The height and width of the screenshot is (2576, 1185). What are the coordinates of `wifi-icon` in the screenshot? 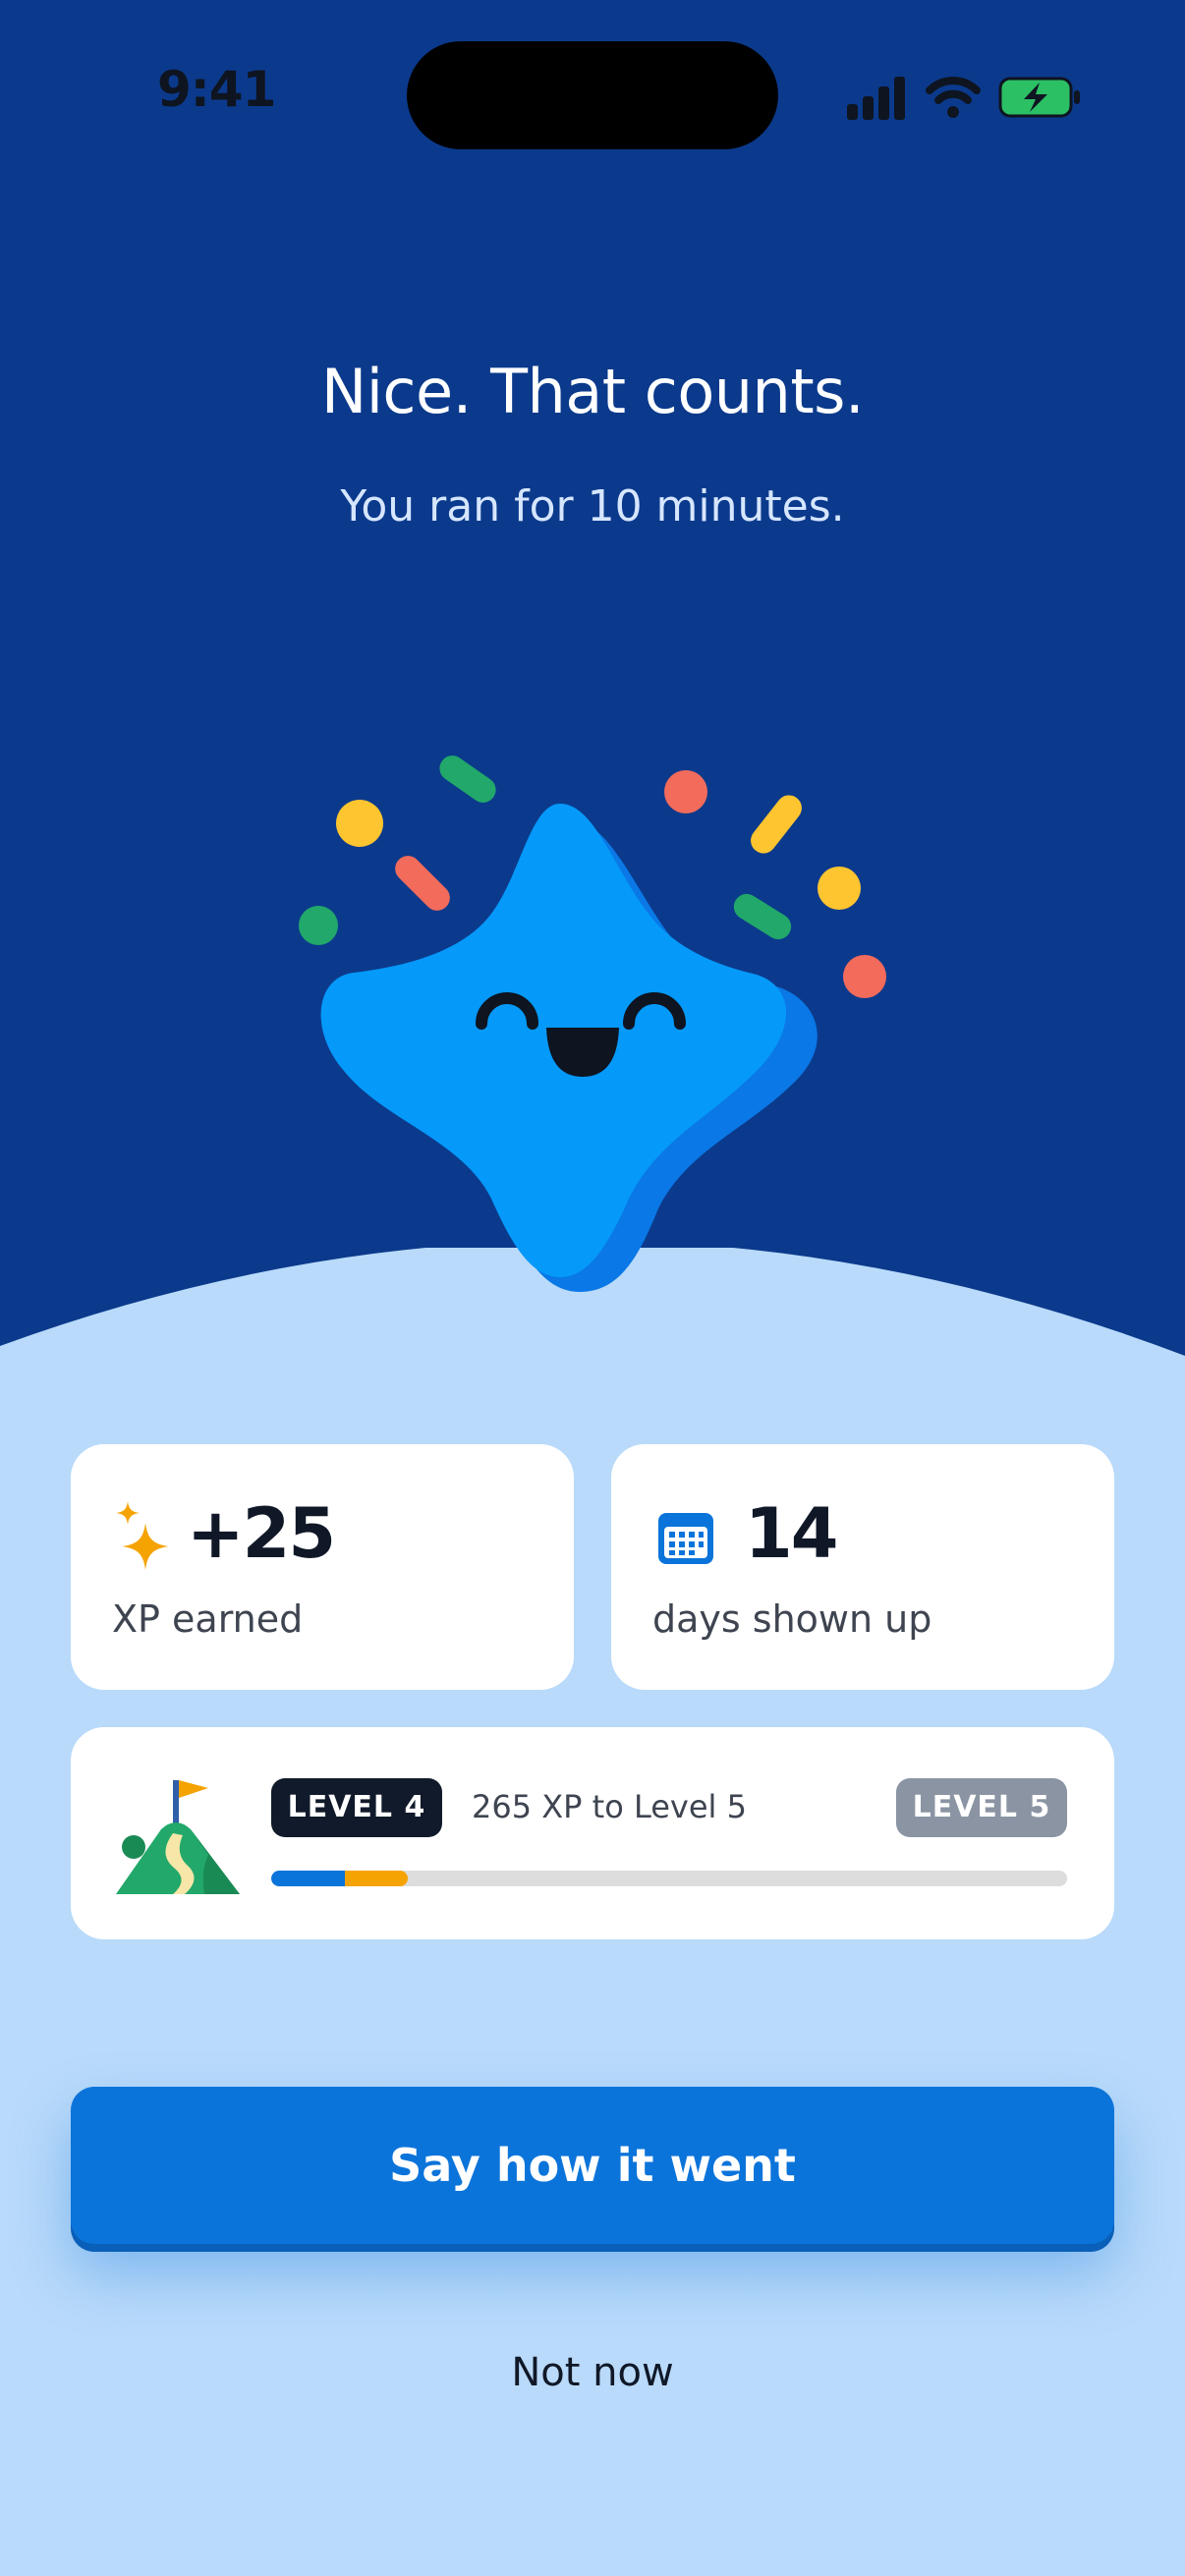 It's located at (954, 97).